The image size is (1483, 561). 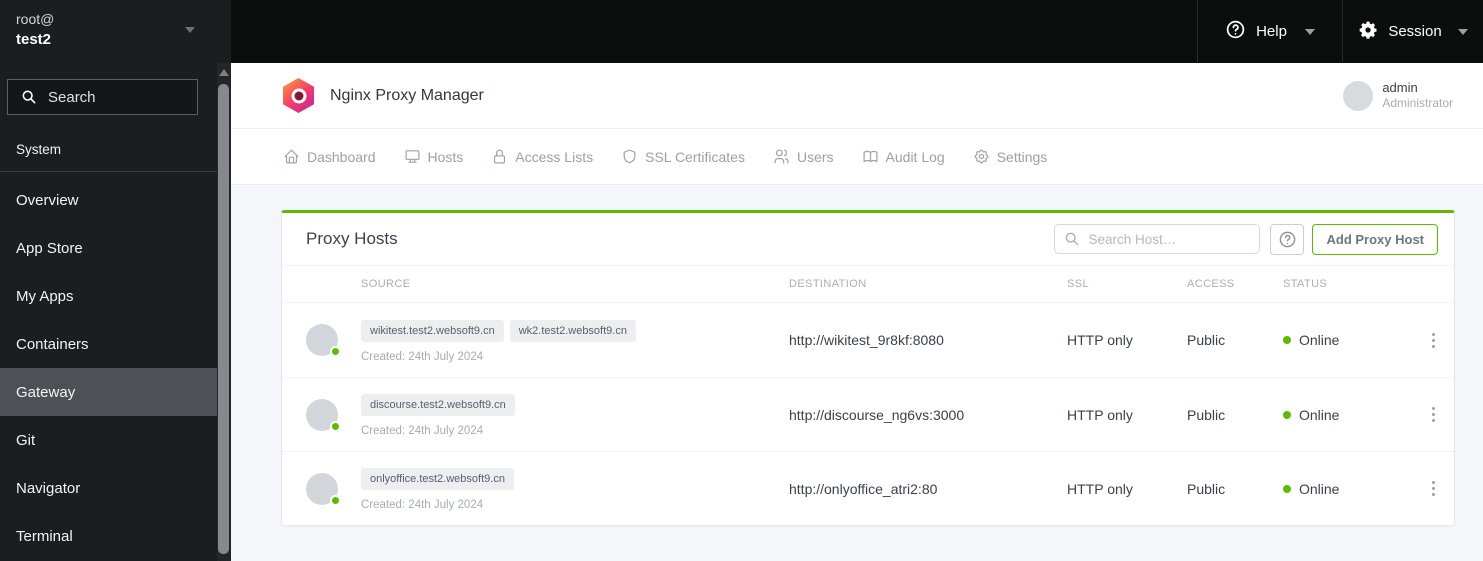 I want to click on destination: http://discourse_ng6vs:3000, so click(x=877, y=414).